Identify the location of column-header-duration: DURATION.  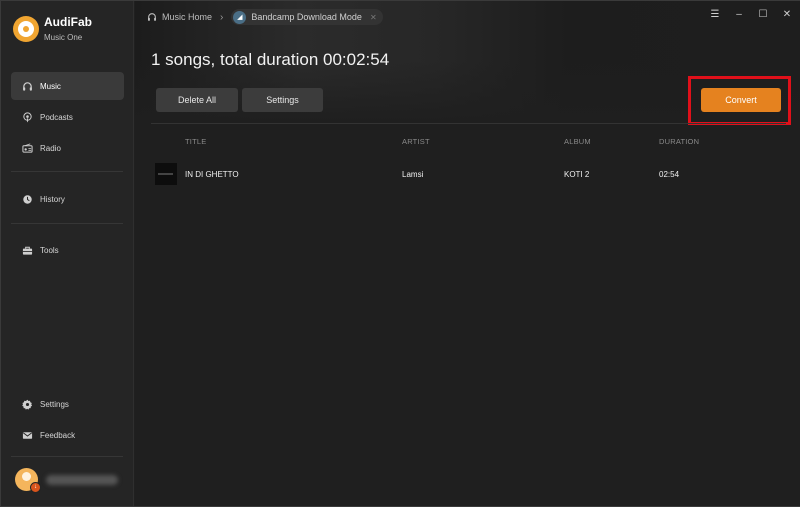
(679, 141).